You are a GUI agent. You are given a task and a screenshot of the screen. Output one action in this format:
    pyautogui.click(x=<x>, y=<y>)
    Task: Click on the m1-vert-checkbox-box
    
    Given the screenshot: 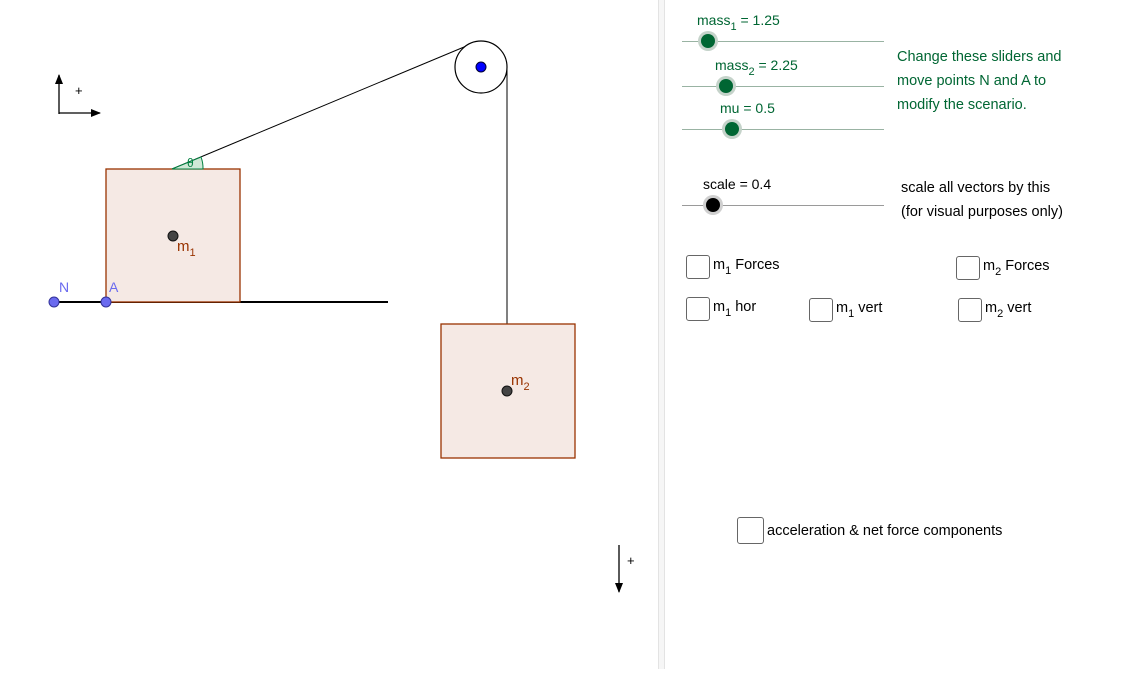 What is the action you would take?
    pyautogui.click(x=821, y=310)
    